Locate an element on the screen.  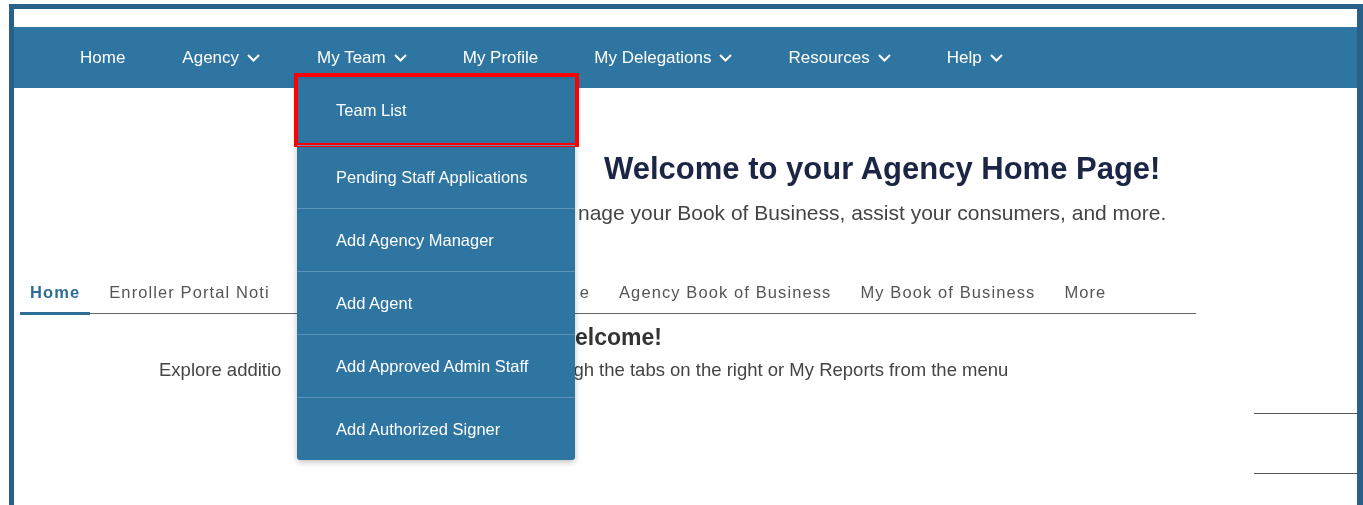
nav-link: My Profile is located at coordinates (500, 57).